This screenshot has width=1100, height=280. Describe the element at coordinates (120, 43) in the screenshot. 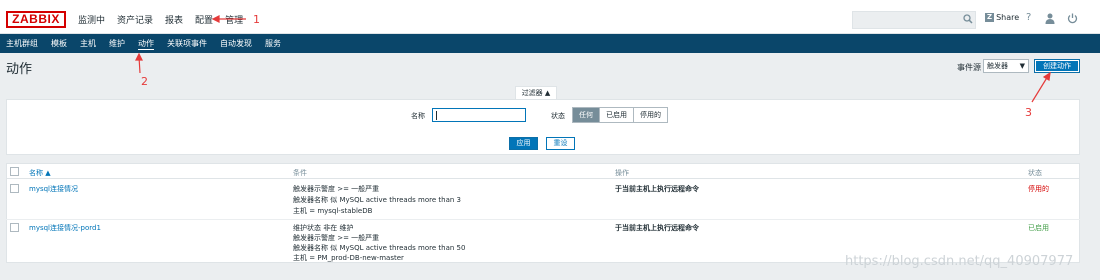

I see `subnav-maintenance: 维护` at that location.